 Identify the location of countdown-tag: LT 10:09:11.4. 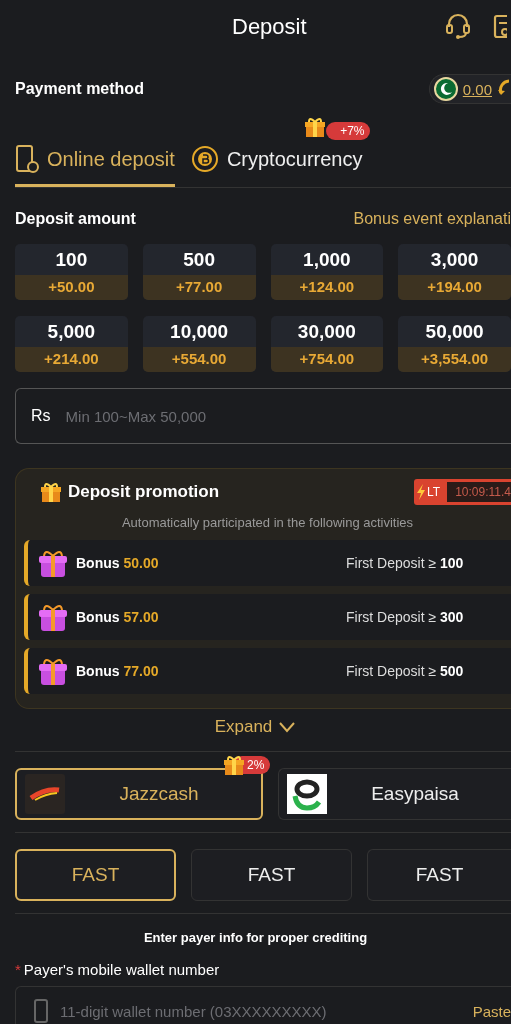
(462, 492).